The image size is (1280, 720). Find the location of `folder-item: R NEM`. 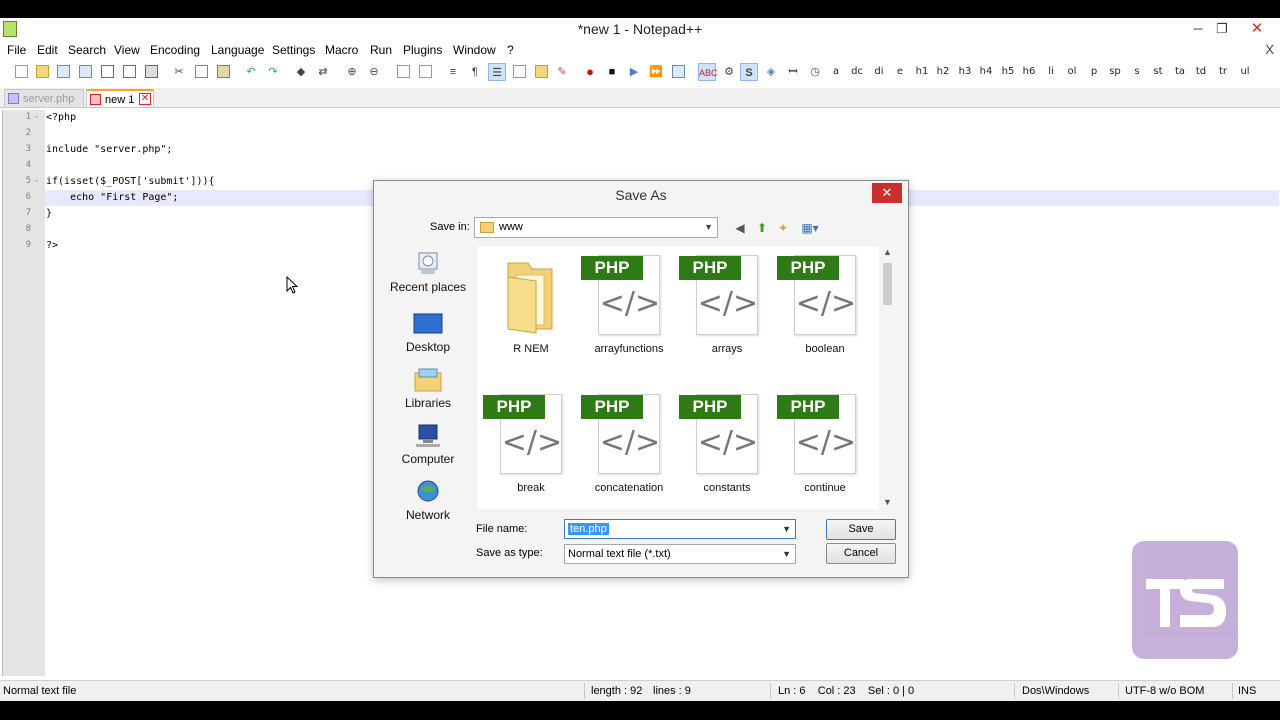

folder-item: R NEM is located at coordinates (531, 302).